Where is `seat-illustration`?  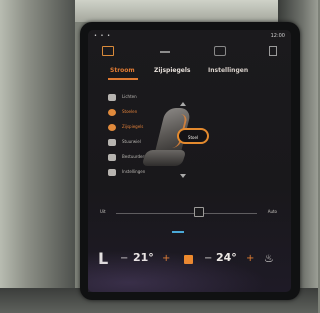
seat-illustration is located at coordinates (165, 142).